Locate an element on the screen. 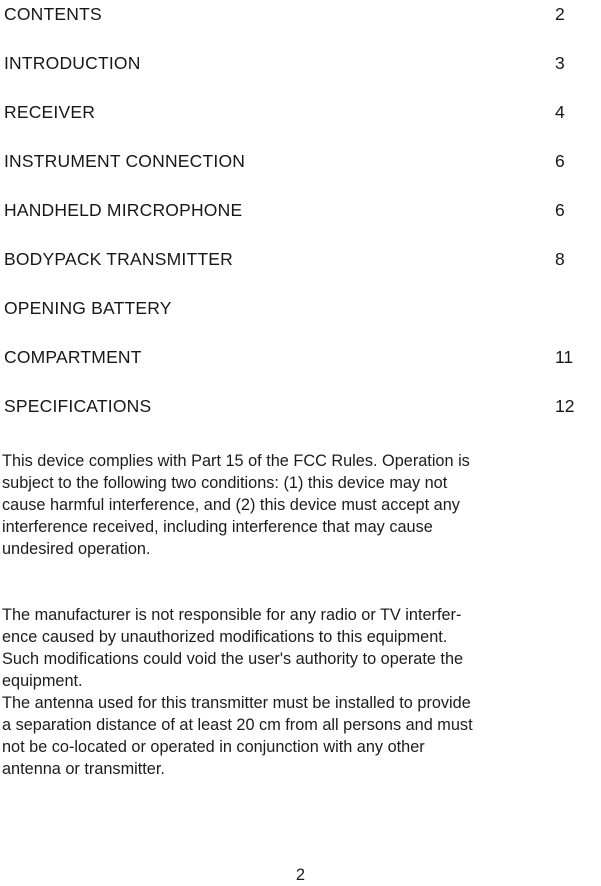  toc-entry-receiver: RECEIVER 4 is located at coordinates (300, 122).